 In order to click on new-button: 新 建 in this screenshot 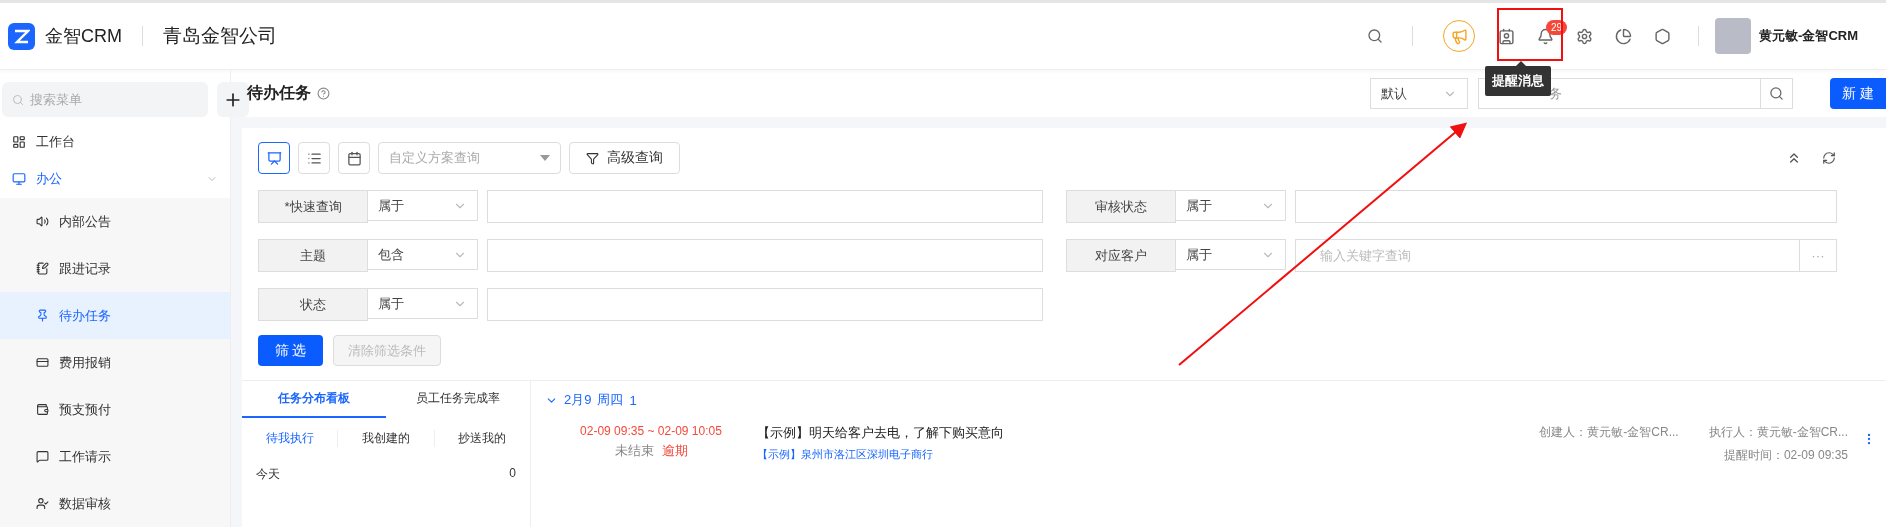, I will do `click(1858, 93)`.